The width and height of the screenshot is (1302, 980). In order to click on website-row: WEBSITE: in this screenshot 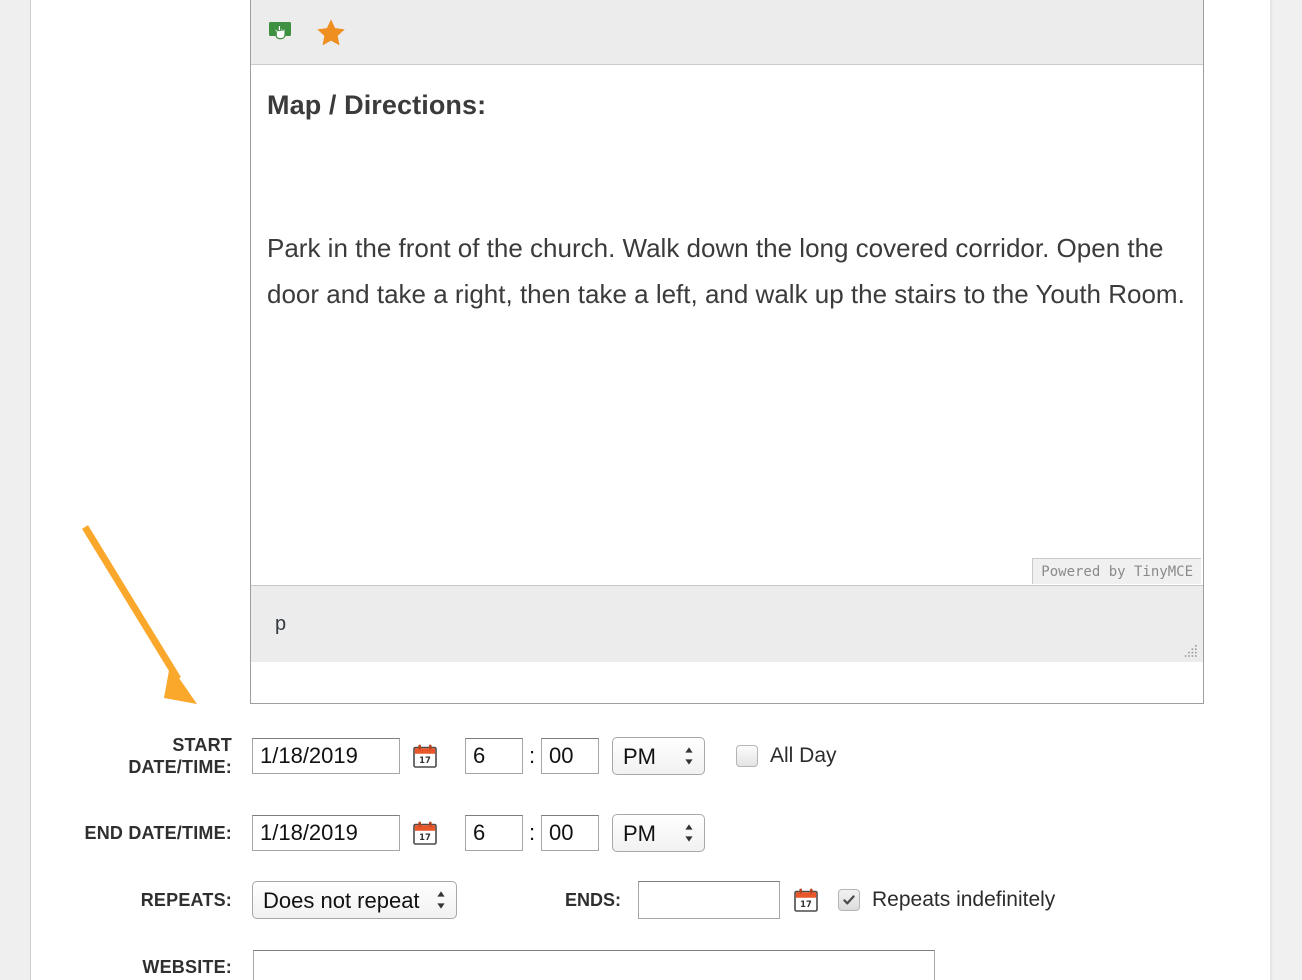, I will do `click(635, 965)`.